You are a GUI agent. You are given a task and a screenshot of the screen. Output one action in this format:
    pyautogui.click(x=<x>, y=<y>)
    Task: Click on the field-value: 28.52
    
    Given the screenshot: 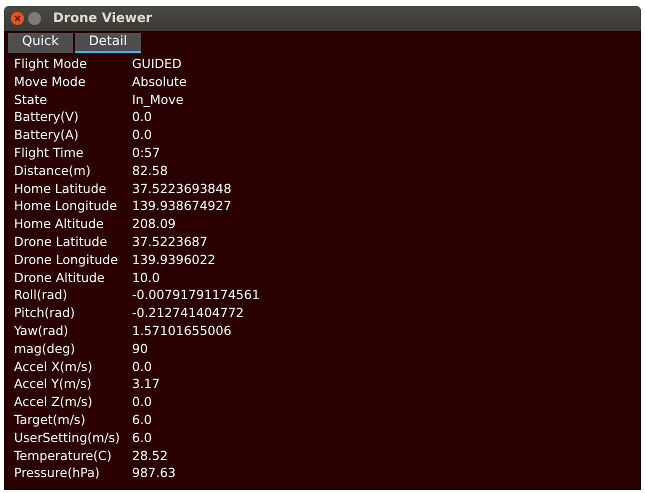 What is the action you would take?
    pyautogui.click(x=150, y=455)
    